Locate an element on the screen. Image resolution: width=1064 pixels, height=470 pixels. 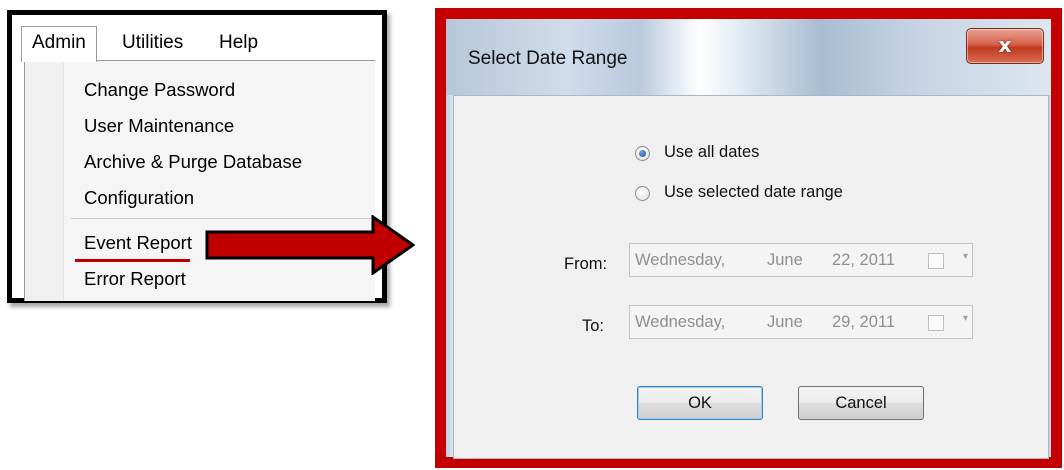
menu-utilities: Utilities is located at coordinates (152, 43).